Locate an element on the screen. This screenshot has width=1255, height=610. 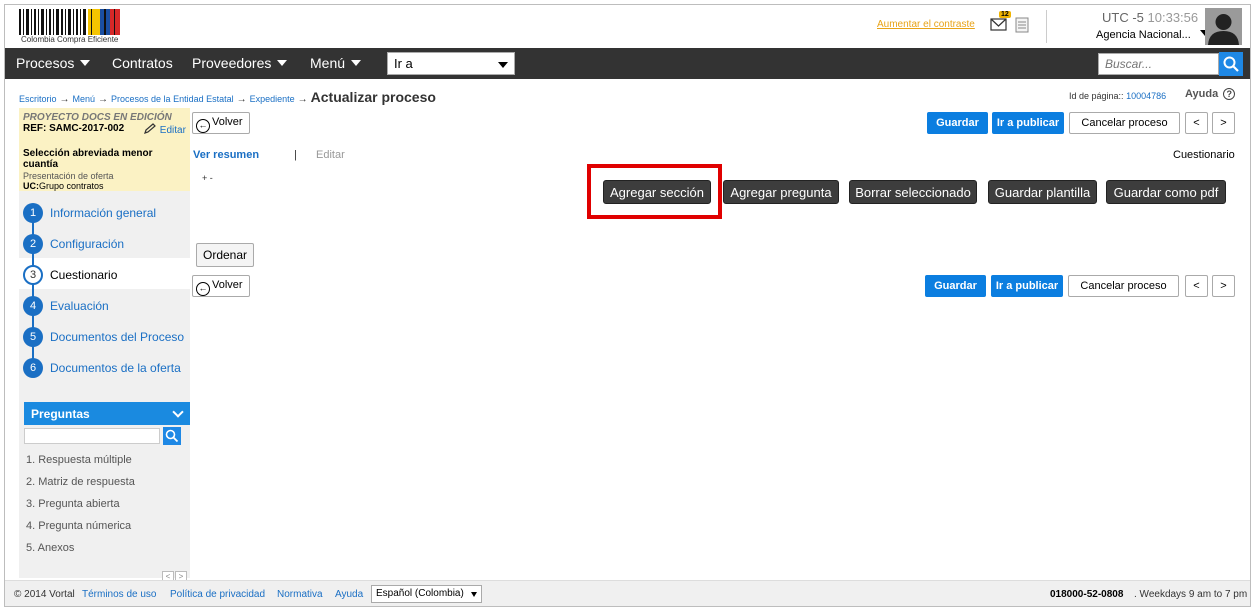
logo-text: Colombia Compra Eficiente is located at coordinates (70, 39).